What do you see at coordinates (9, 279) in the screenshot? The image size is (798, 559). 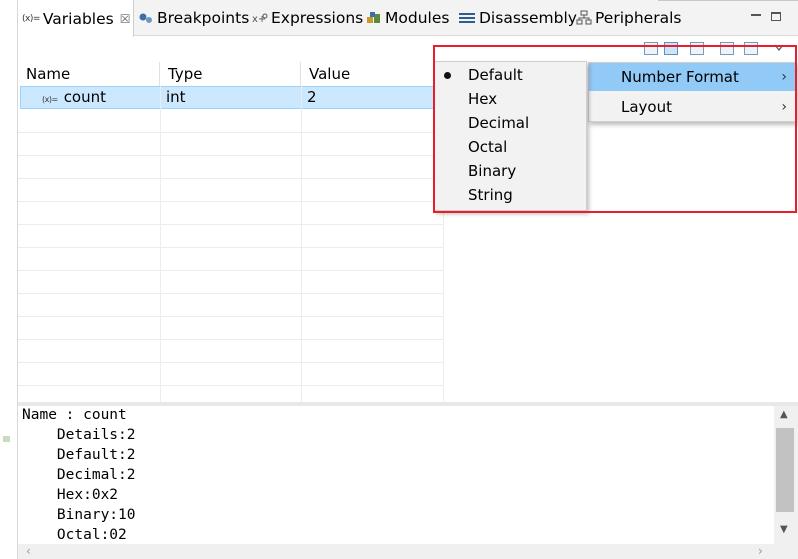 I see `editor-gutter` at bounding box center [9, 279].